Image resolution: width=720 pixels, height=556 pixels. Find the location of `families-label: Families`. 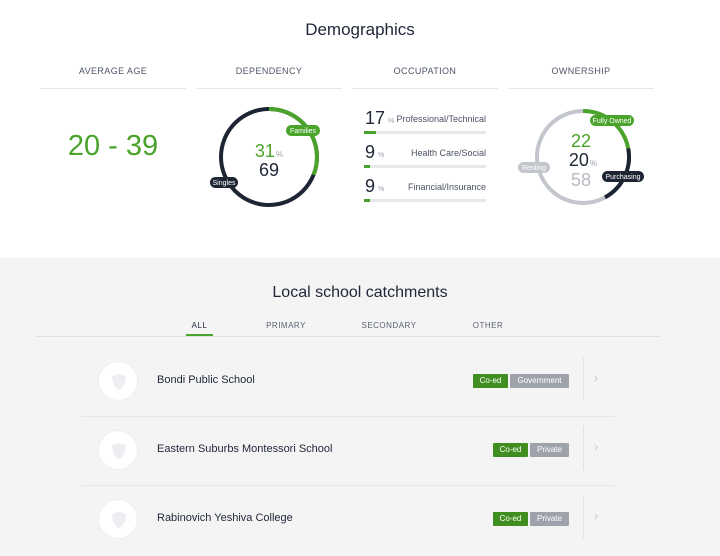

families-label: Families is located at coordinates (303, 131).